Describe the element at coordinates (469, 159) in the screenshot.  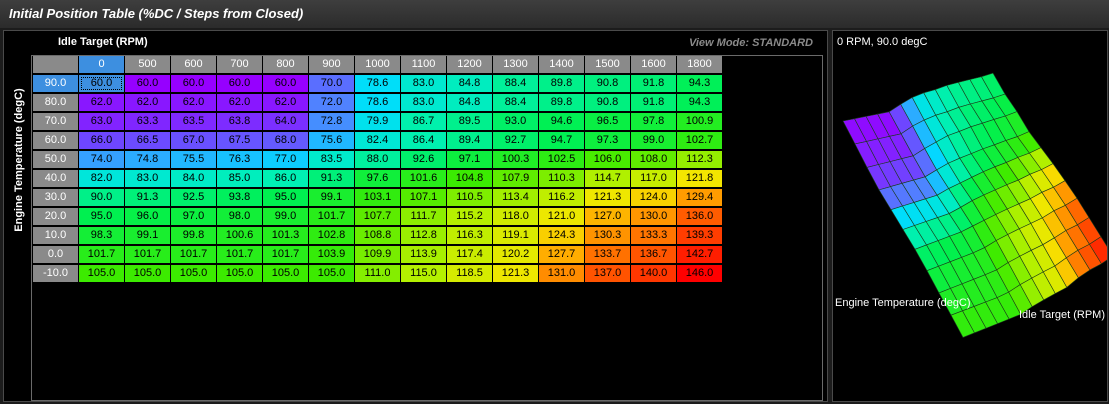
I see `table-cell: 97.1` at that location.